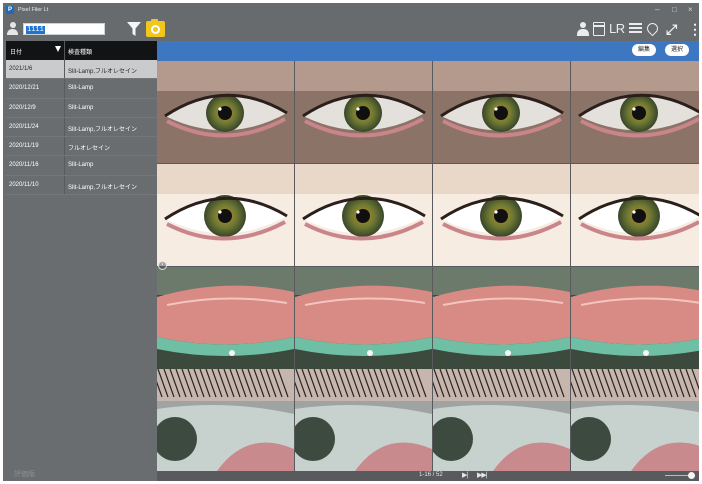 This screenshot has width=702, height=484. Describe the element at coordinates (657, 10) in the screenshot. I see `minimize-button: –` at that location.